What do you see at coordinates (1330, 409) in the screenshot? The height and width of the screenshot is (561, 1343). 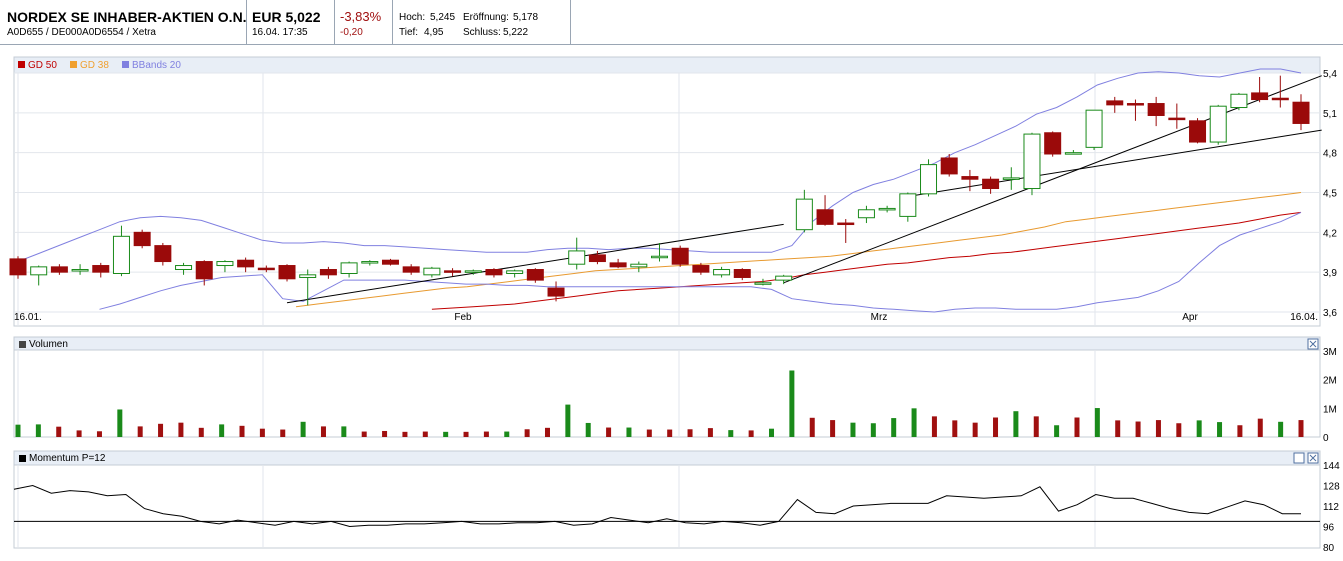 I see `volume-axis-tick: 1M` at bounding box center [1330, 409].